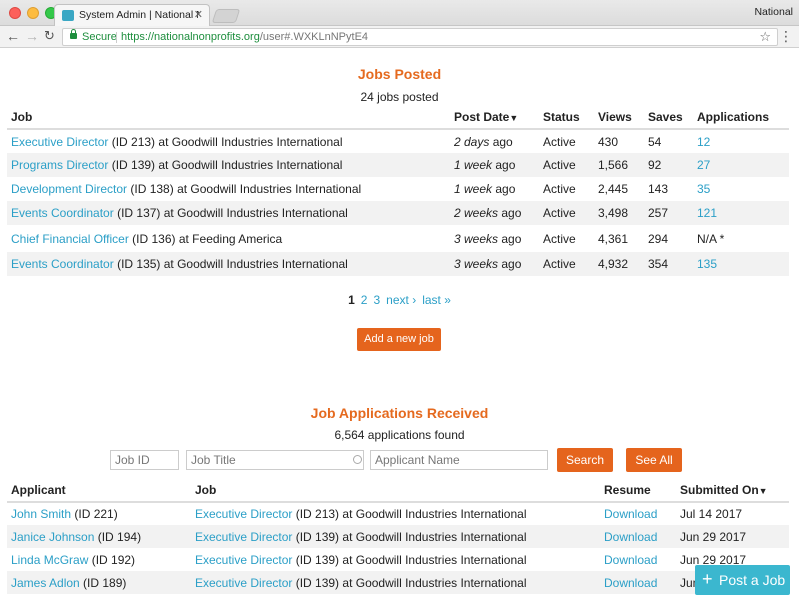 The width and height of the screenshot is (799, 598). What do you see at coordinates (613, 238) in the screenshot?
I see `views-cell: 4,361` at bounding box center [613, 238].